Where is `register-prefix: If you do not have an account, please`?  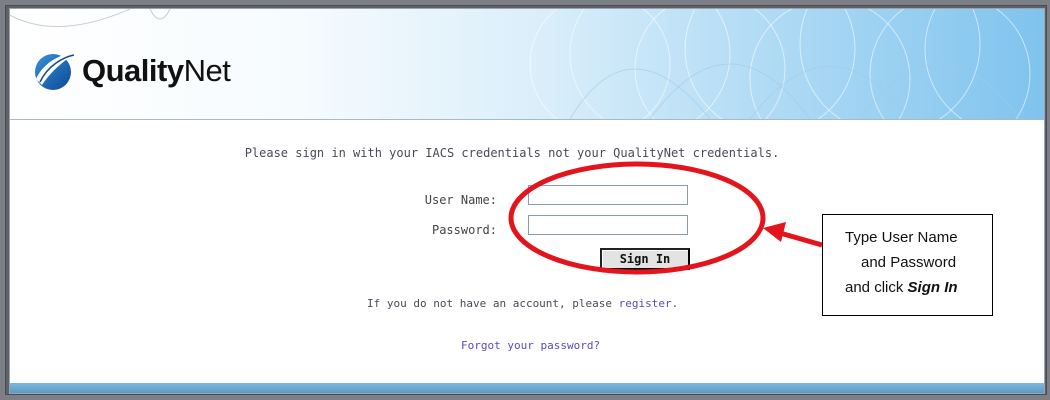 register-prefix: If you do not have an account, please is located at coordinates (493, 303).